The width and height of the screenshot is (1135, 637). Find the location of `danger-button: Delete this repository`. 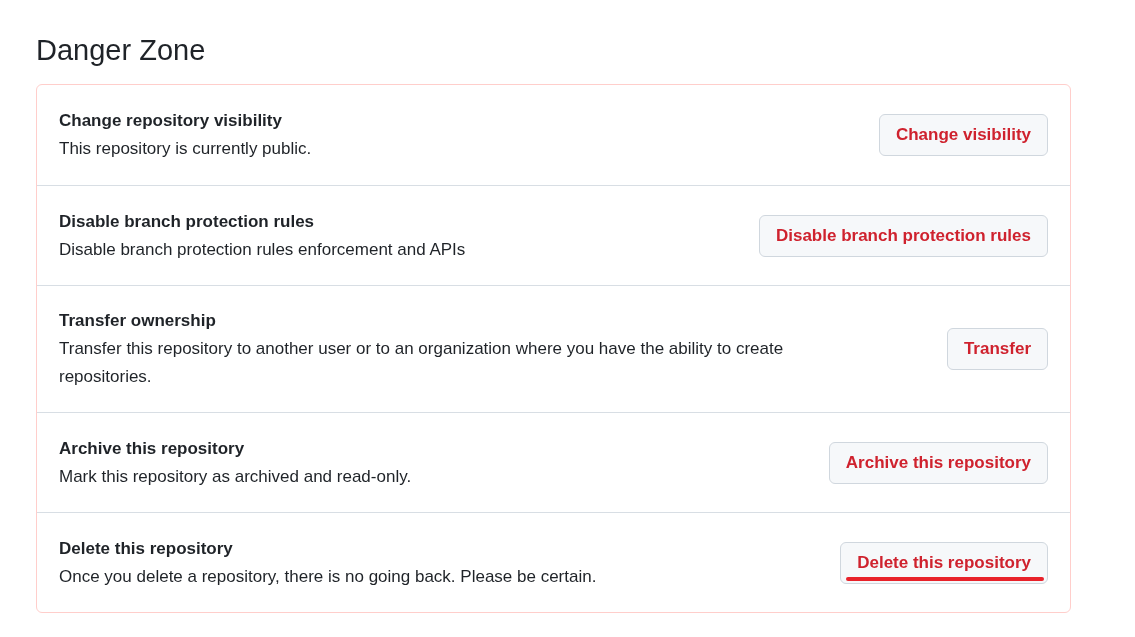

danger-button: Delete this repository is located at coordinates (944, 562).